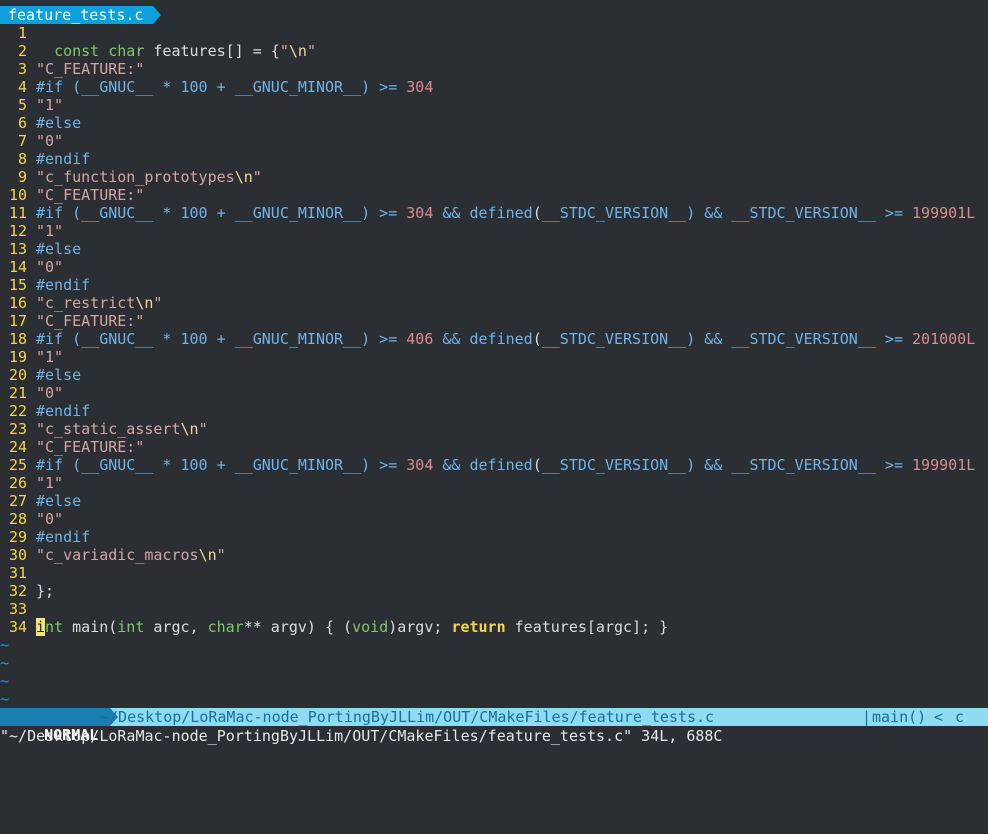 Image resolution: width=988 pixels, height=834 pixels. I want to click on code-line: 23 "c_static_assert\n", so click(494, 429).